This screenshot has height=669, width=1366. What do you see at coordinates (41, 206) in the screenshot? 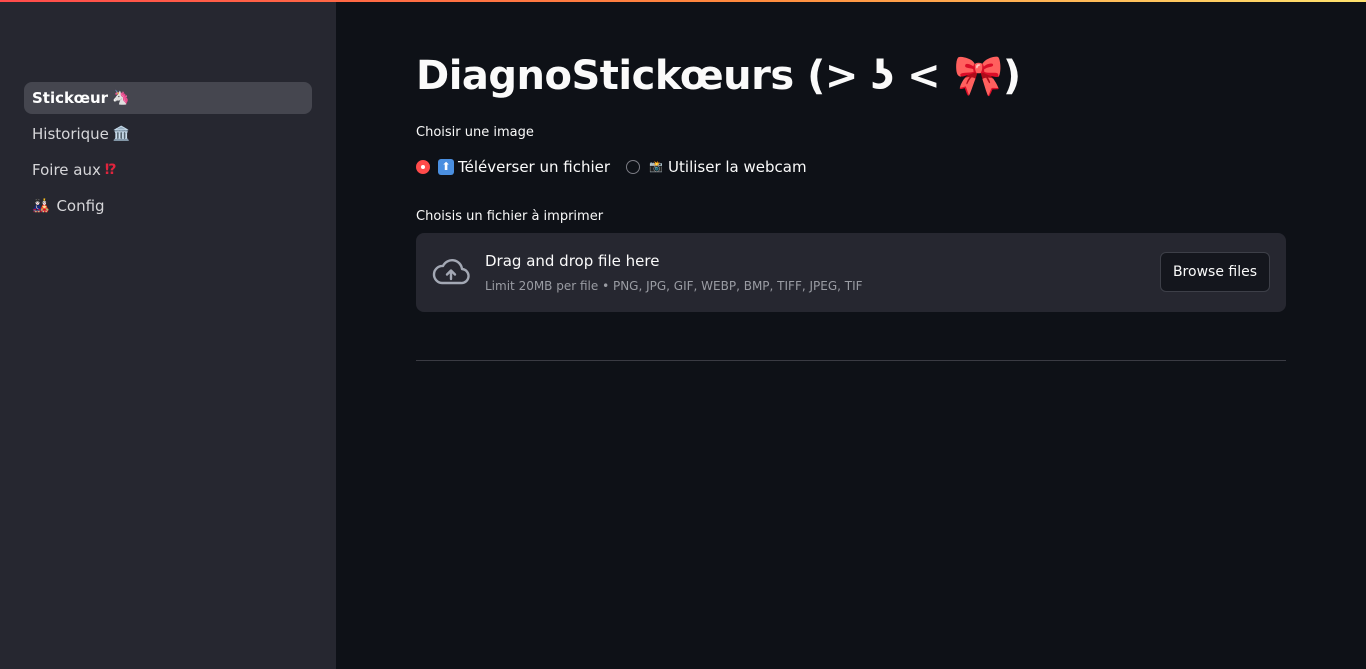
I see `dolls-icon: 🎎` at bounding box center [41, 206].